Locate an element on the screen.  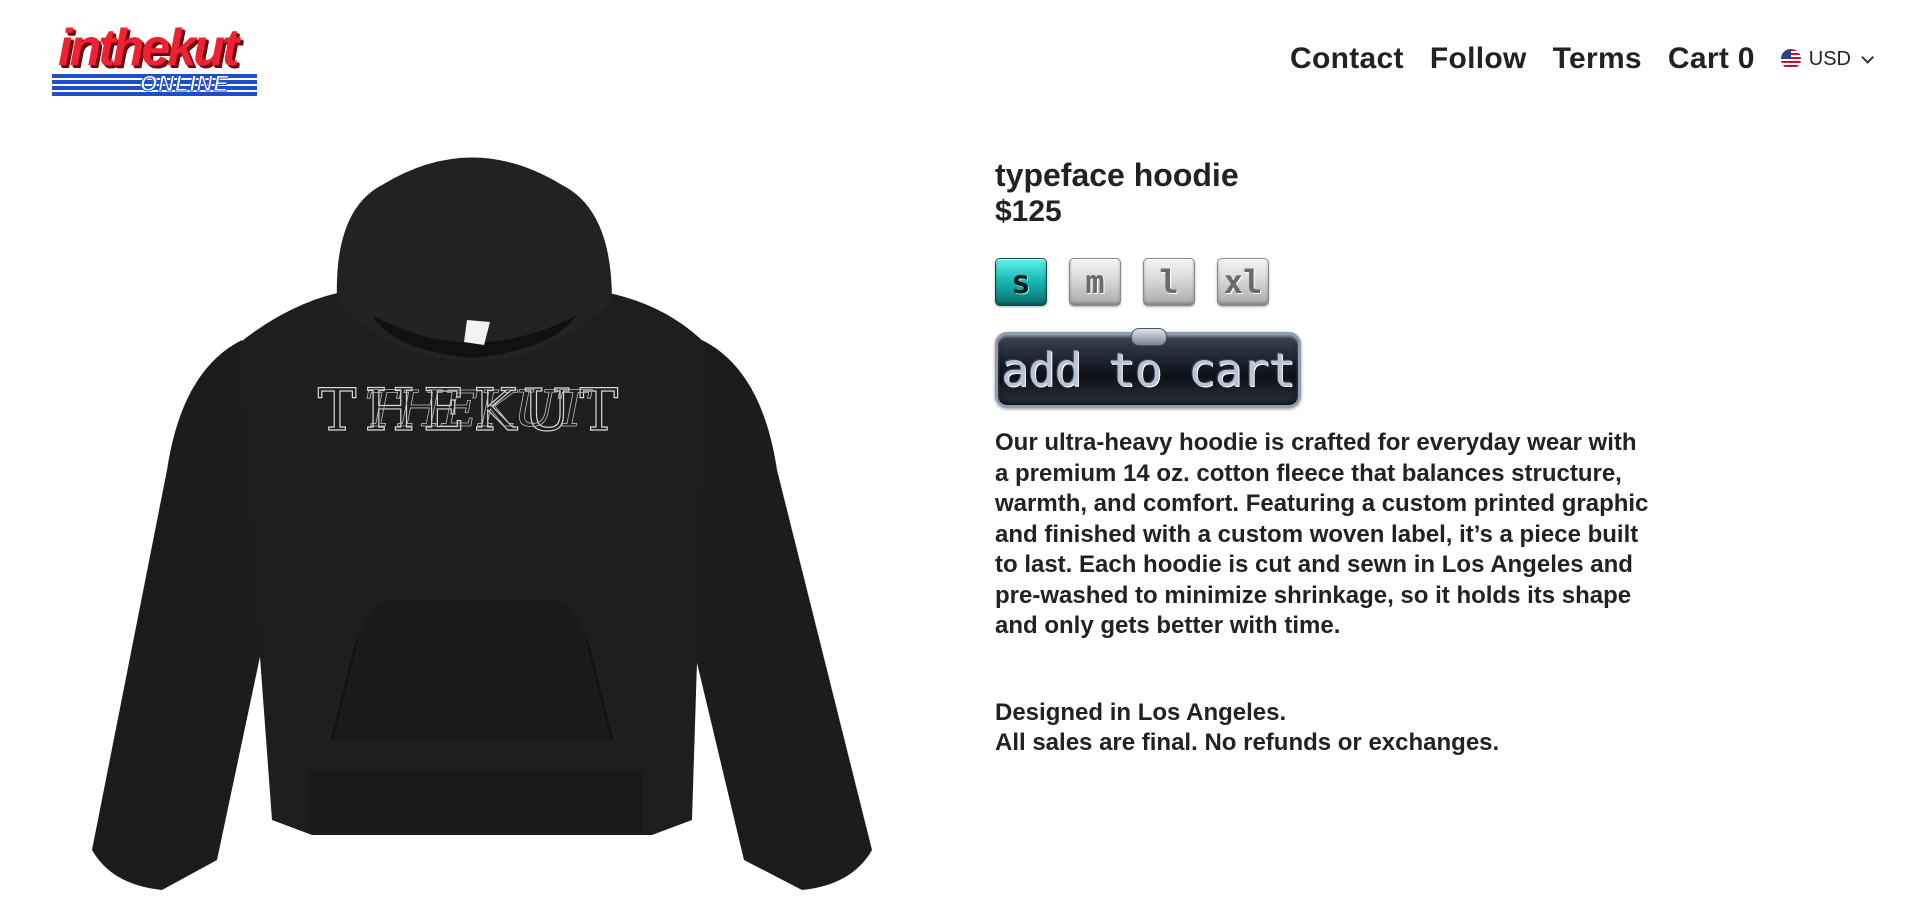
nav-terms: Terms is located at coordinates (1597, 59).